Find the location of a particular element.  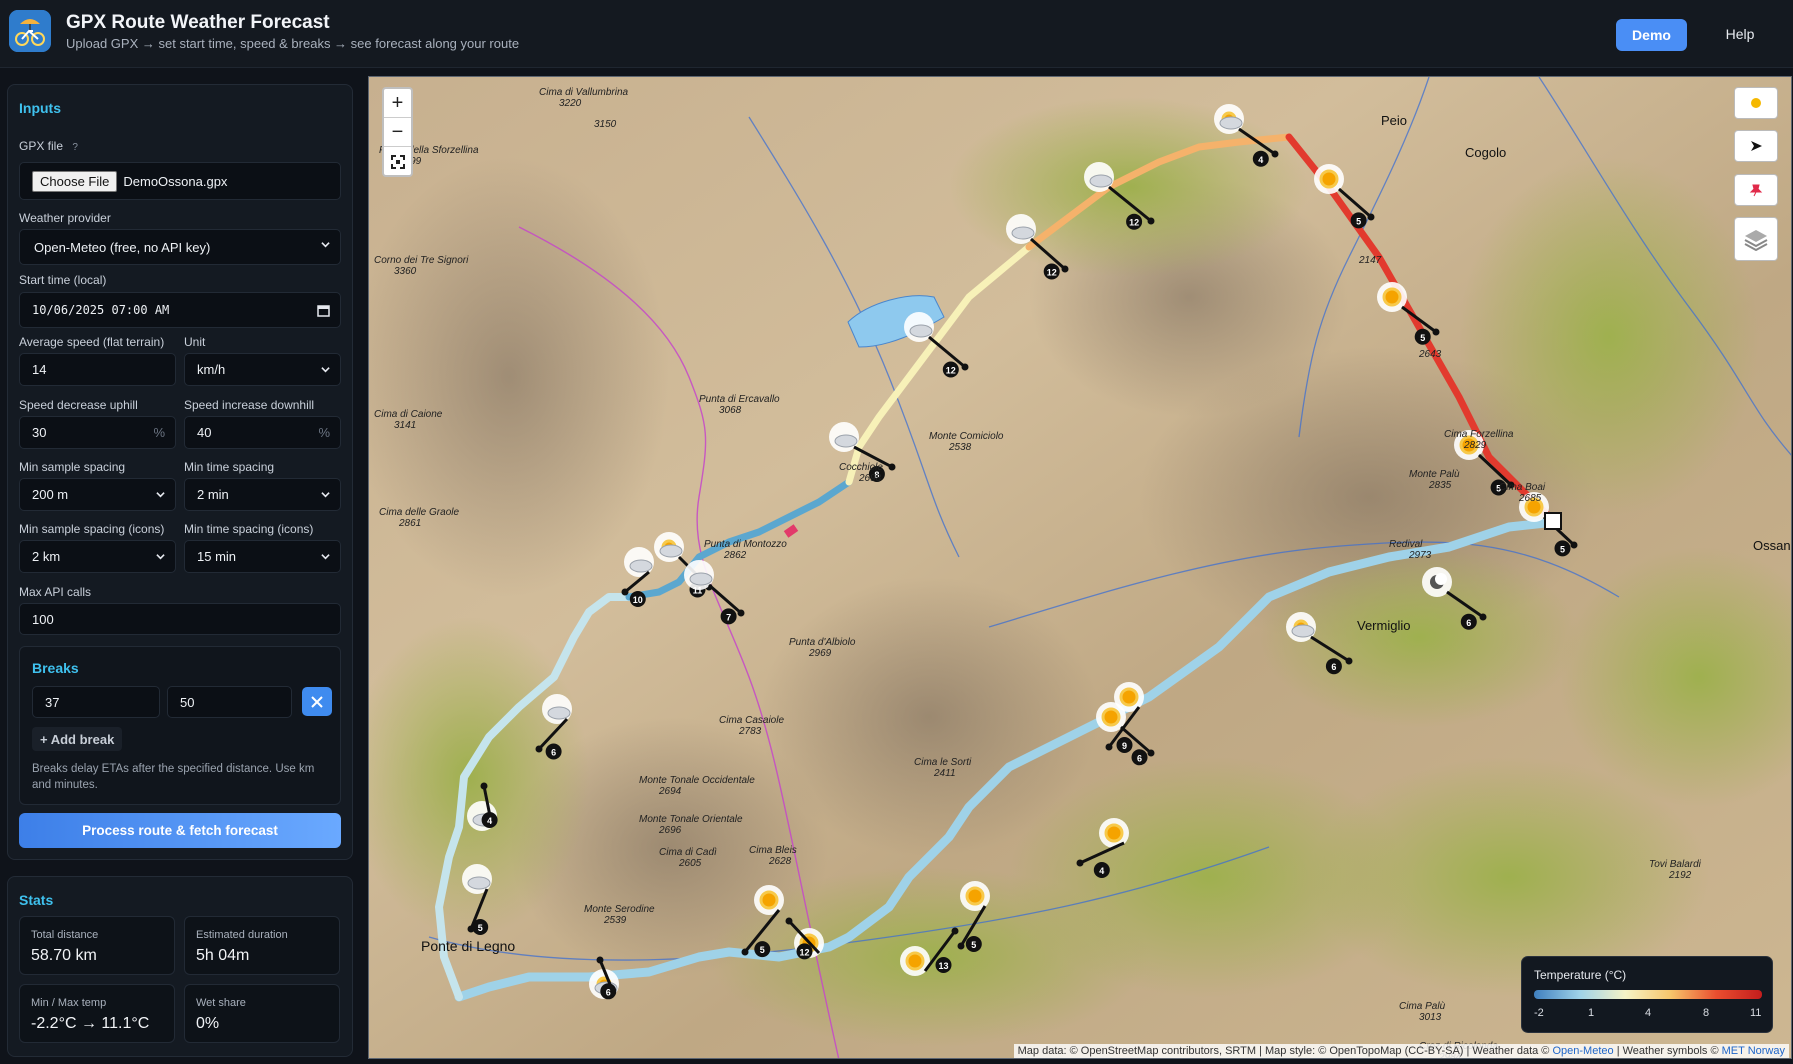

zoom-in-button: + is located at coordinates (397, 103).